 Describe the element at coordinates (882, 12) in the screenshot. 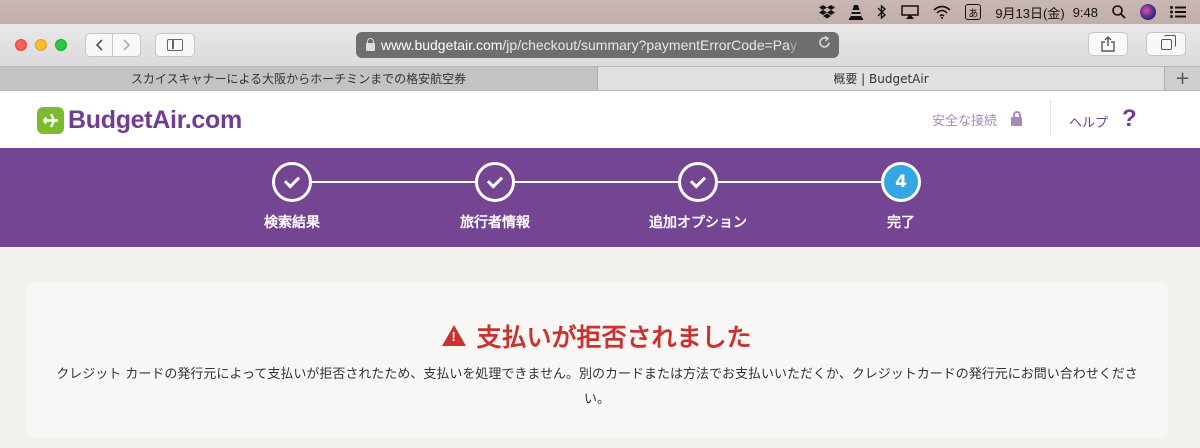

I see `bluetooth-icon` at that location.